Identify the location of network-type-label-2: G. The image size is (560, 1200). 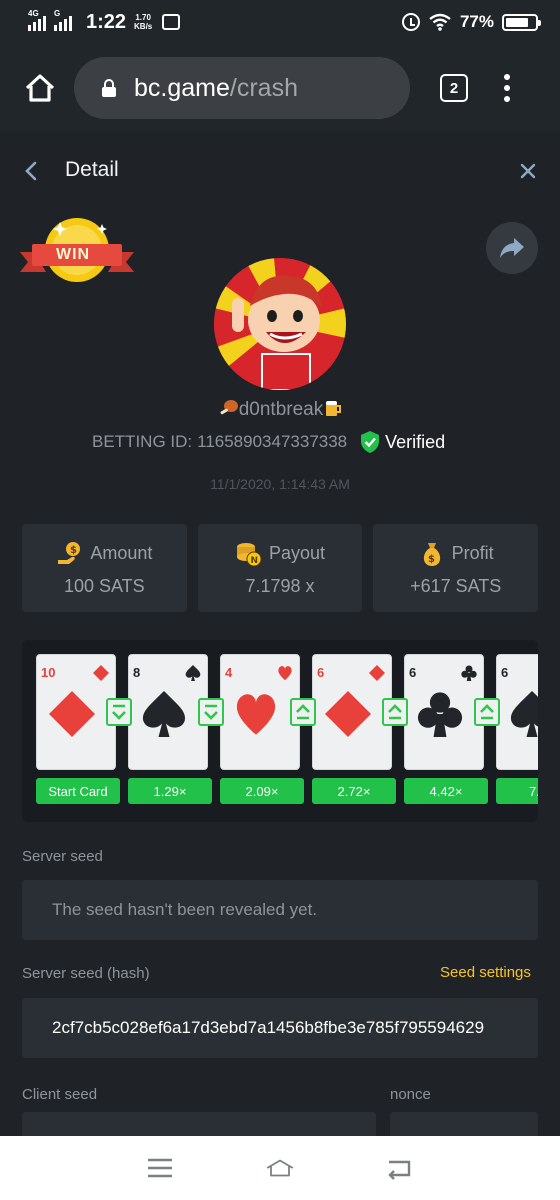
(57, 13).